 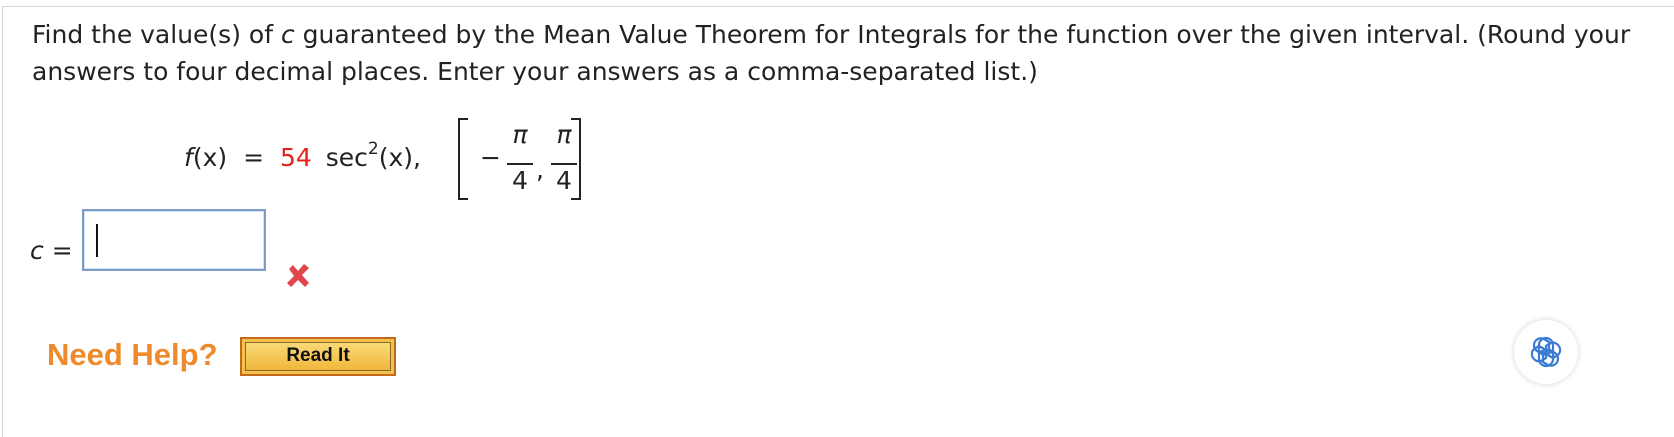 I want to click on answer-equals: =, so click(x=58, y=250).